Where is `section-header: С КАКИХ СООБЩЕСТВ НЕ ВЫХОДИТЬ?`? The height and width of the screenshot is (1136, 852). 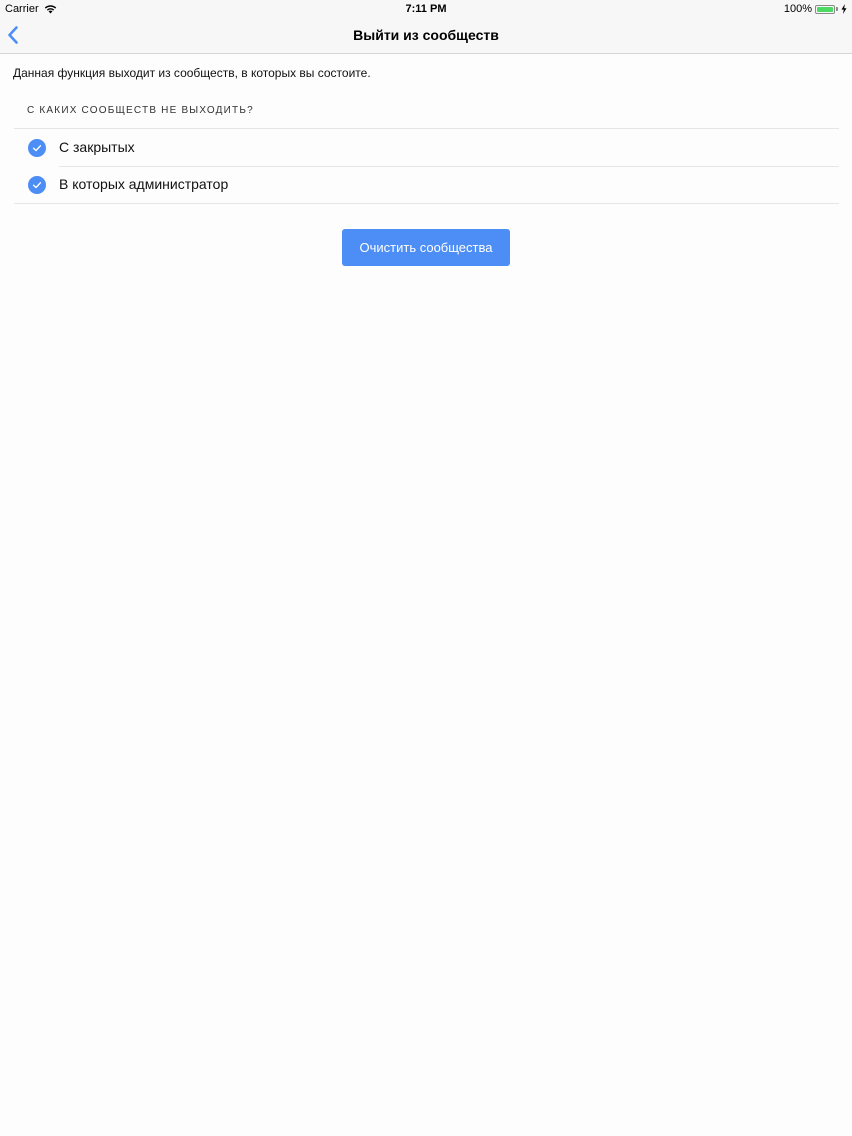 section-header: С КАКИХ СООБЩЕСТВ НЕ ВЫХОДИТЬ? is located at coordinates (140, 110).